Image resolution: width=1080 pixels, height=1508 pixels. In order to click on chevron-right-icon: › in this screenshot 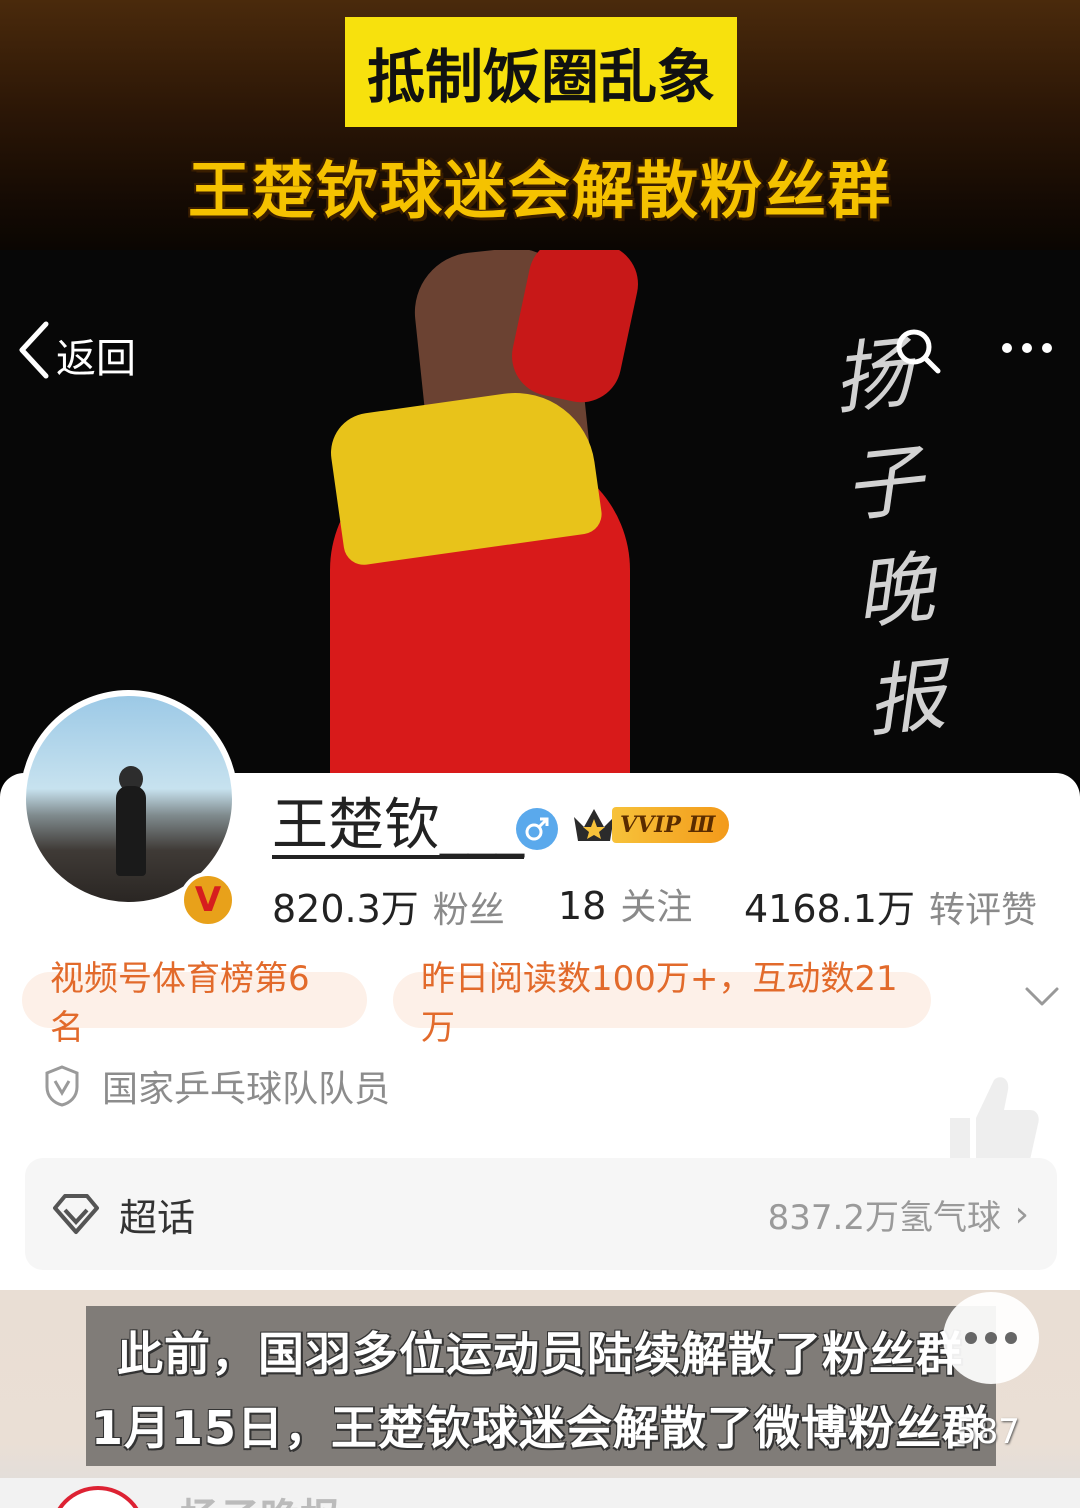, I will do `click(1021, 1214)`.